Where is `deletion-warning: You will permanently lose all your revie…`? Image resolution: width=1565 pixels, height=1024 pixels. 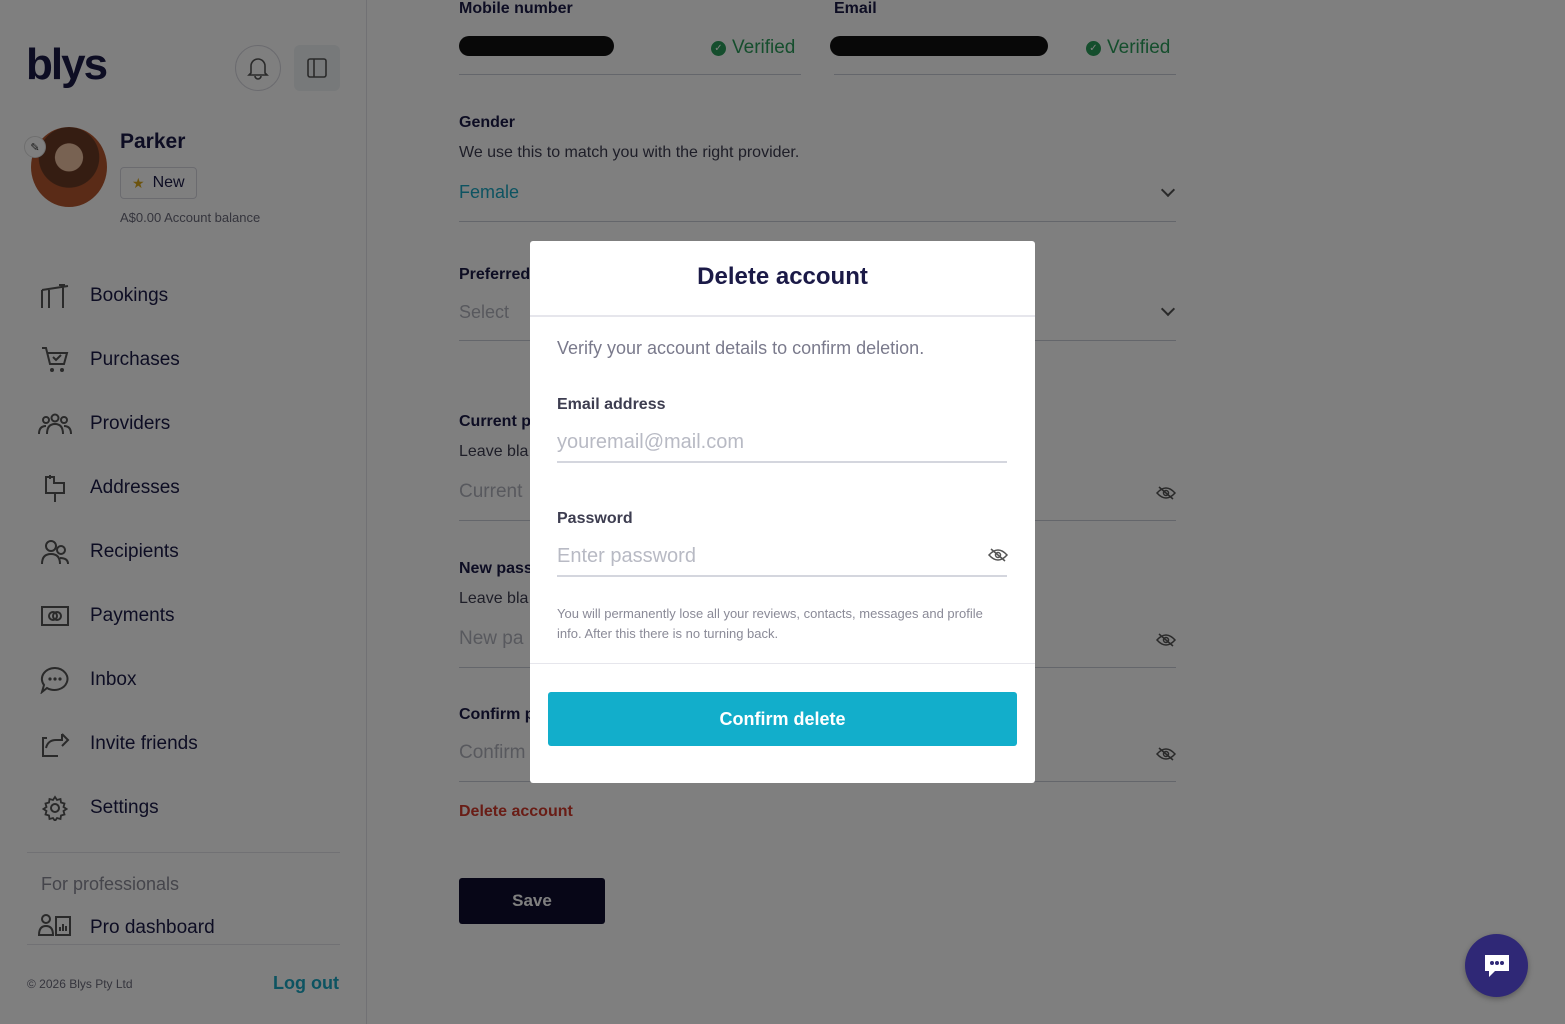 deletion-warning: You will permanently lose all your revie… is located at coordinates (770, 623).